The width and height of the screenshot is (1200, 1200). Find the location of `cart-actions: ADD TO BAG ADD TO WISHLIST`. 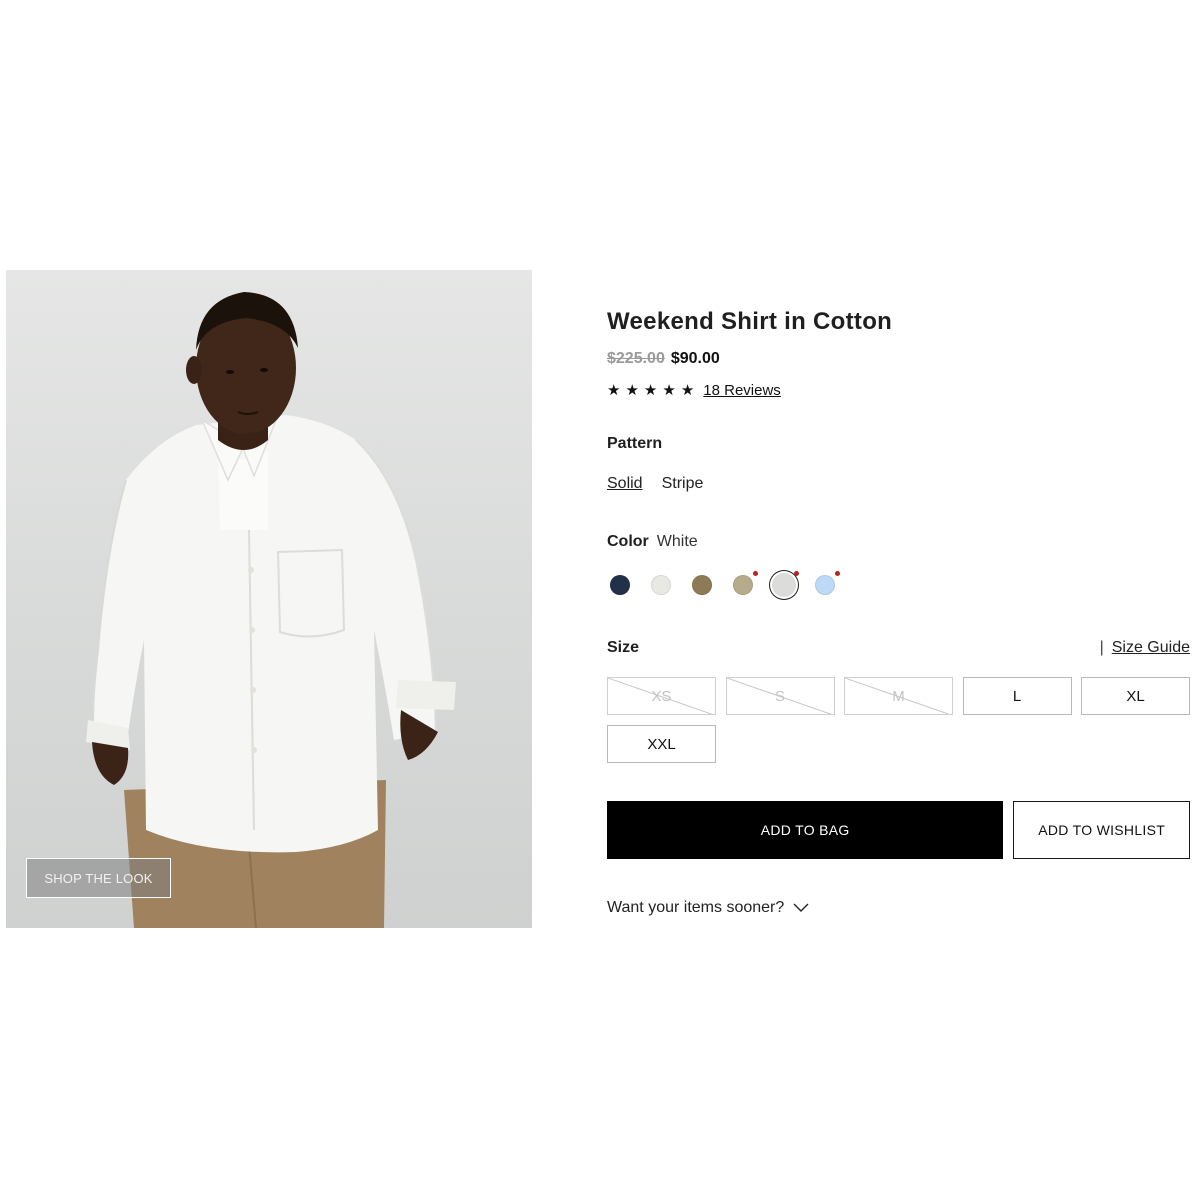

cart-actions: ADD TO BAG ADD TO WISHLIST is located at coordinates (898, 830).